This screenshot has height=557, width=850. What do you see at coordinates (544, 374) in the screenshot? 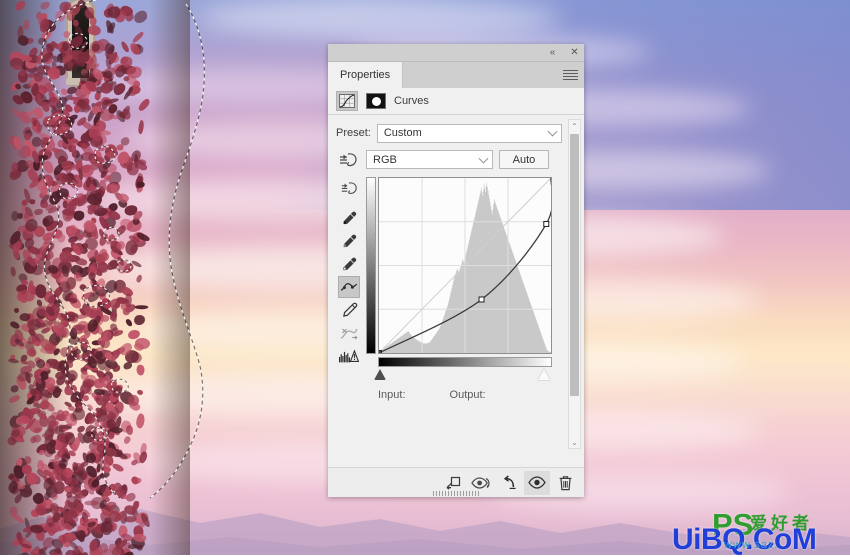
I see `white-point-slider` at bounding box center [544, 374].